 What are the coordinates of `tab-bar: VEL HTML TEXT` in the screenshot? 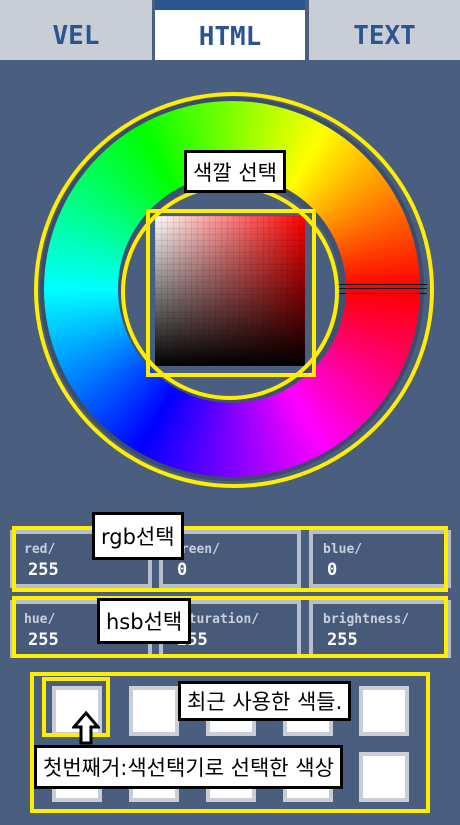 It's located at (230, 30).